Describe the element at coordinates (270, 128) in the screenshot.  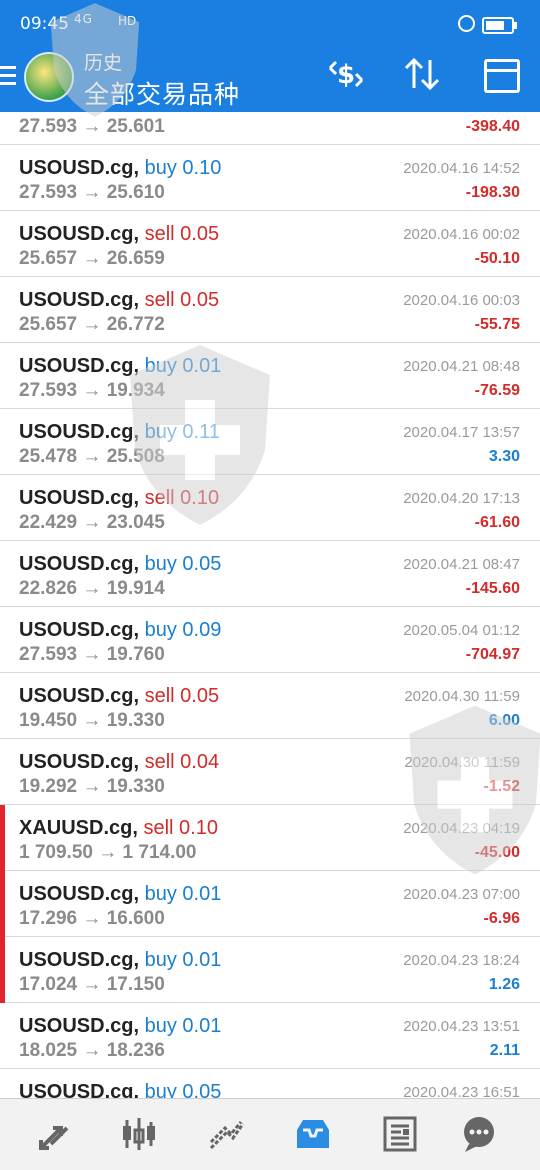
I see `history-row: 27.593 → 25.601 -398.40` at that location.